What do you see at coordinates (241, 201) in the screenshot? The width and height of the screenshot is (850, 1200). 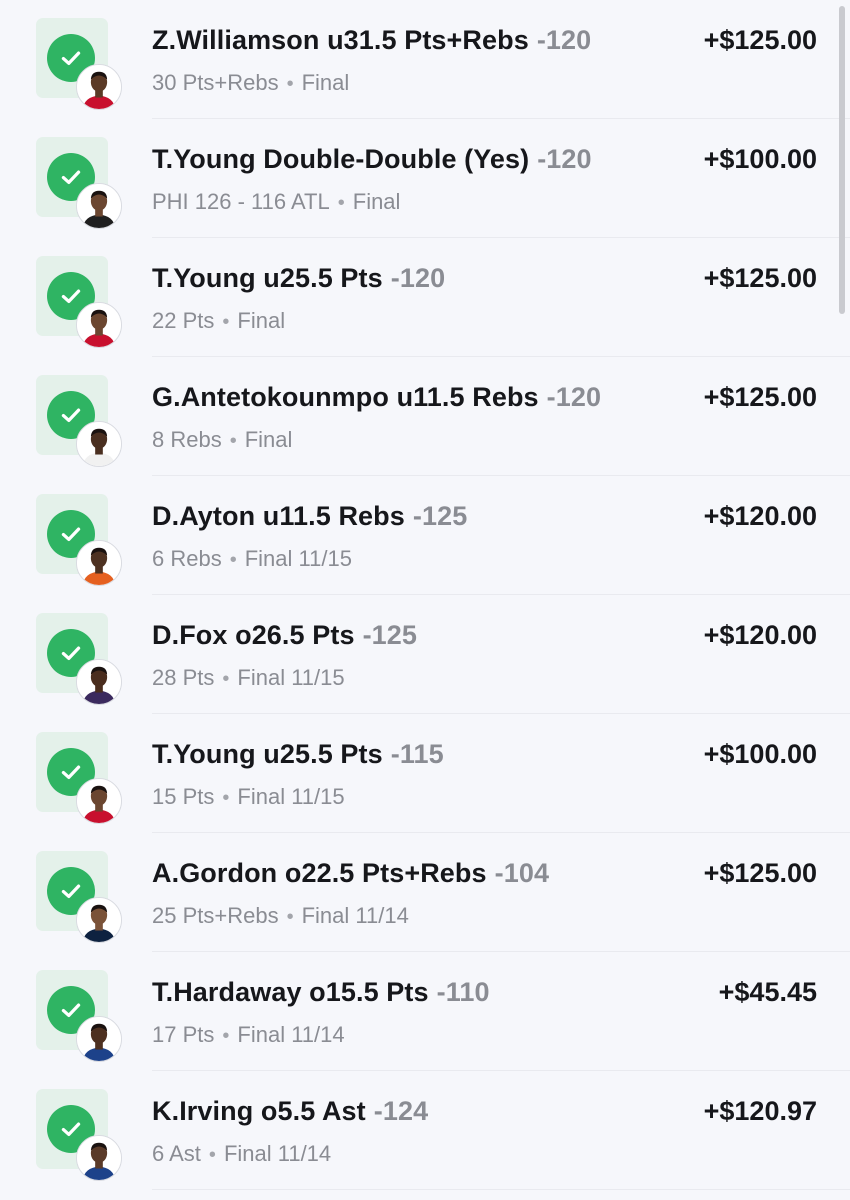 I see `bet-result: PHI 126 - 116 ATL` at bounding box center [241, 201].